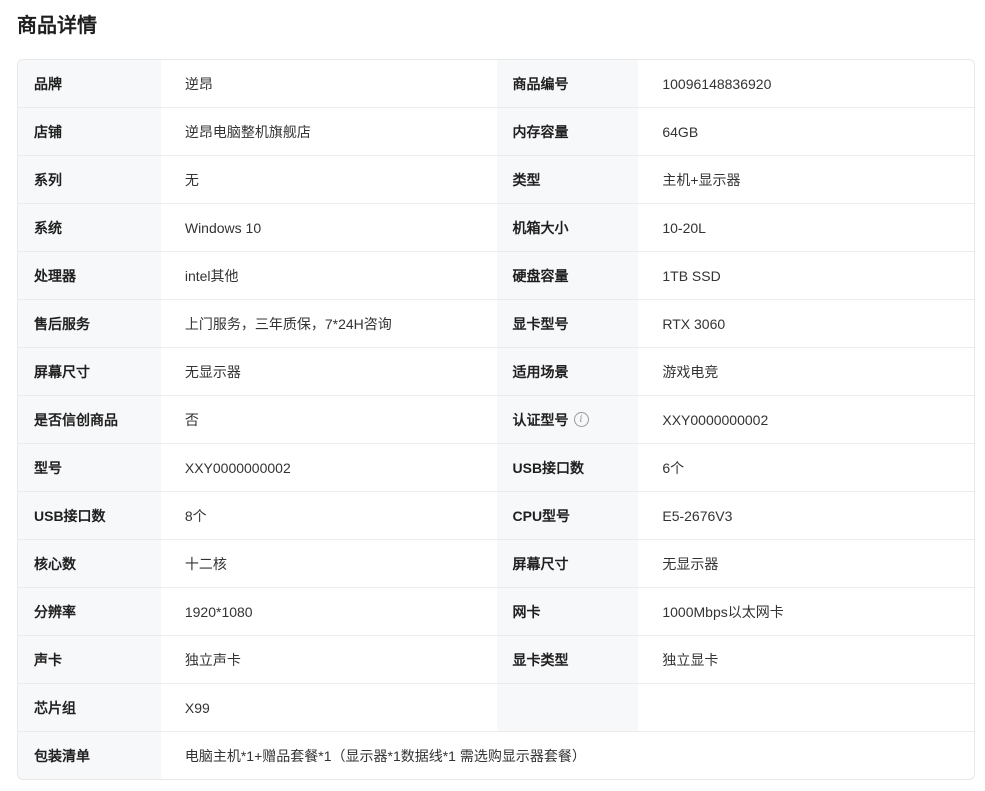 This screenshot has height=791, width=985. What do you see at coordinates (197, 707) in the screenshot?
I see `spec-value: X99` at bounding box center [197, 707].